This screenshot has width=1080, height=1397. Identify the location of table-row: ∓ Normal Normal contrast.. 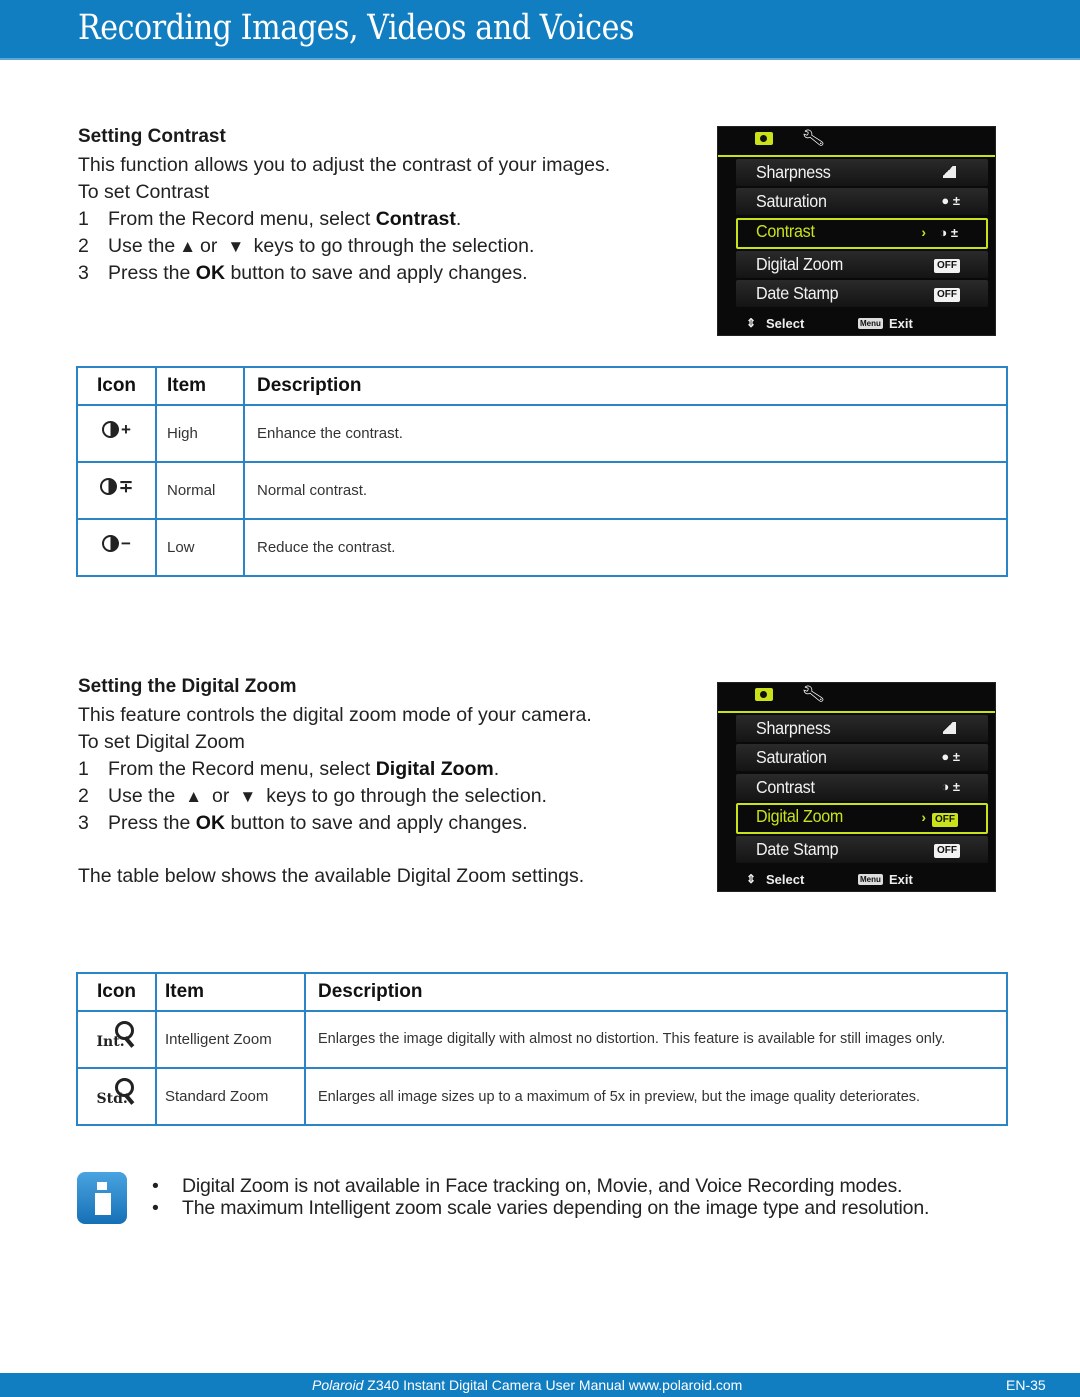
(542, 490).